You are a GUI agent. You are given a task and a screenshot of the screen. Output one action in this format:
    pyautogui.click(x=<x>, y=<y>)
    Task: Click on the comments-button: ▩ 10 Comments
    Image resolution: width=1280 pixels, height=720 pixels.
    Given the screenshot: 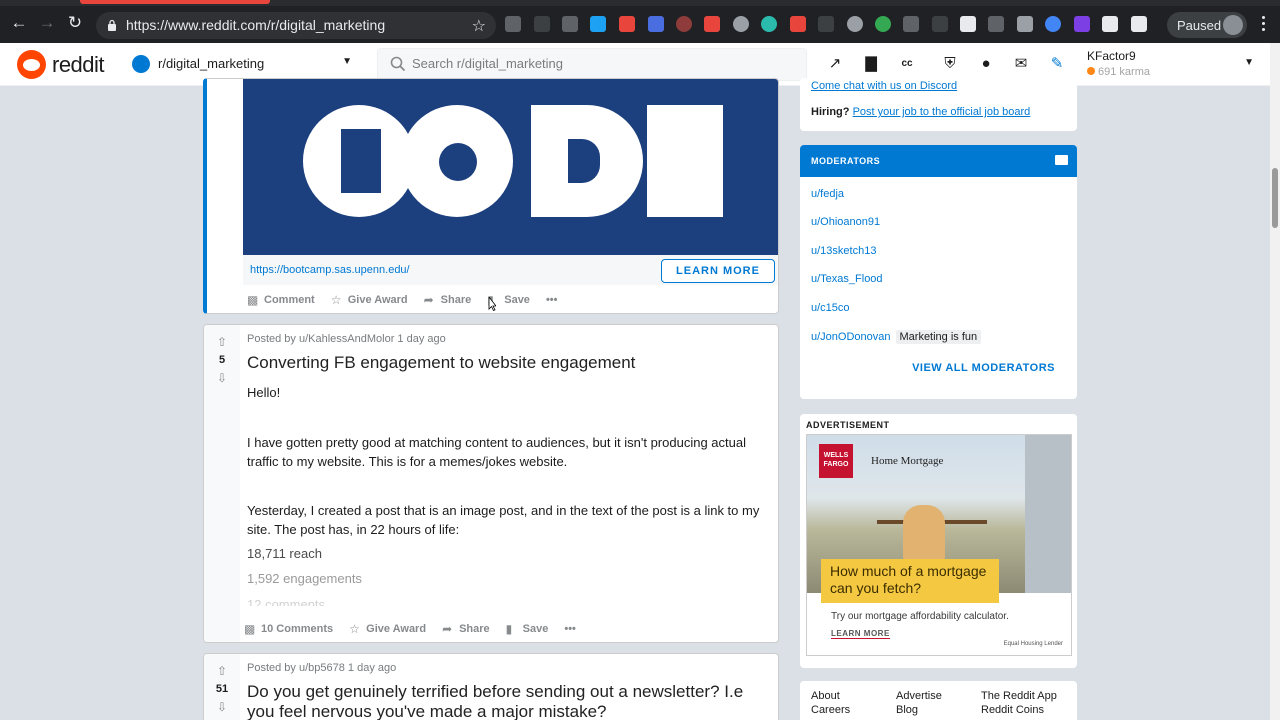 What is the action you would take?
    pyautogui.click(x=288, y=629)
    